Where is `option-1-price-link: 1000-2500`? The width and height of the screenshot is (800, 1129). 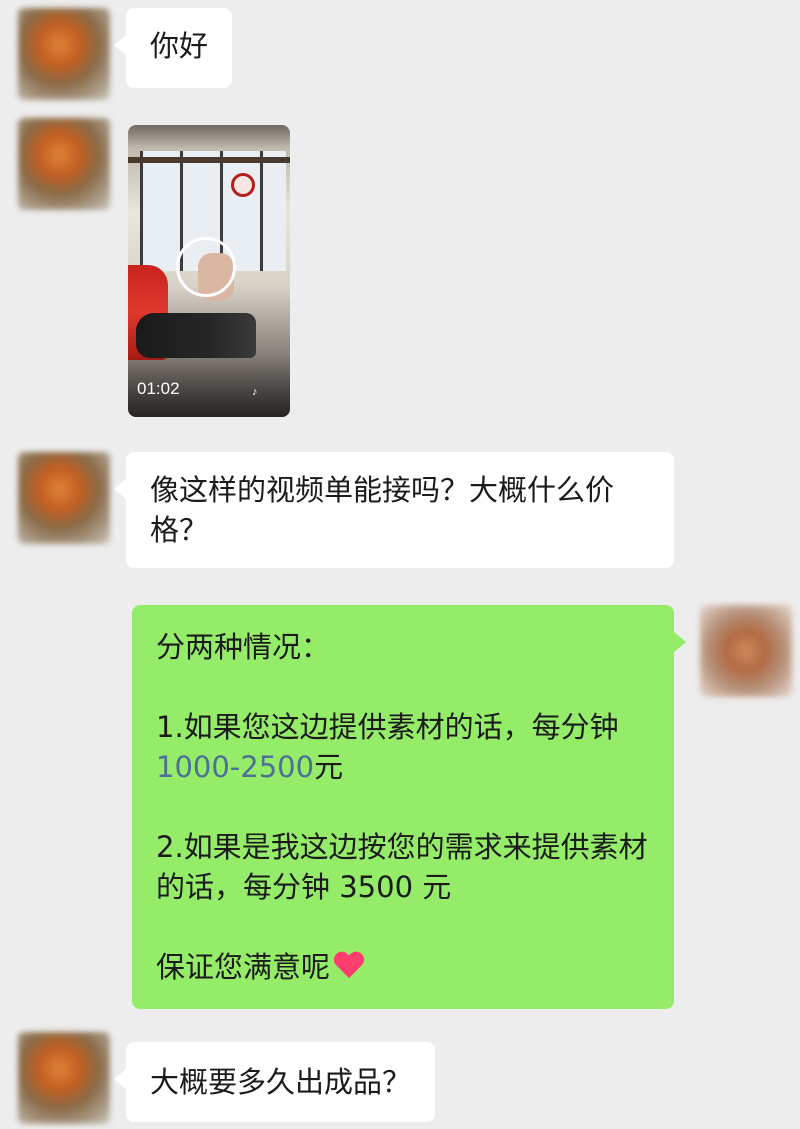 option-1-price-link: 1000-2500 is located at coordinates (235, 767).